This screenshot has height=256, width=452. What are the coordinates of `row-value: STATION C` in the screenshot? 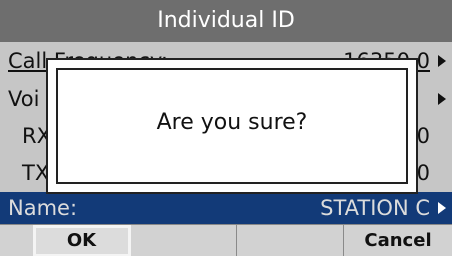 It's located at (375, 208).